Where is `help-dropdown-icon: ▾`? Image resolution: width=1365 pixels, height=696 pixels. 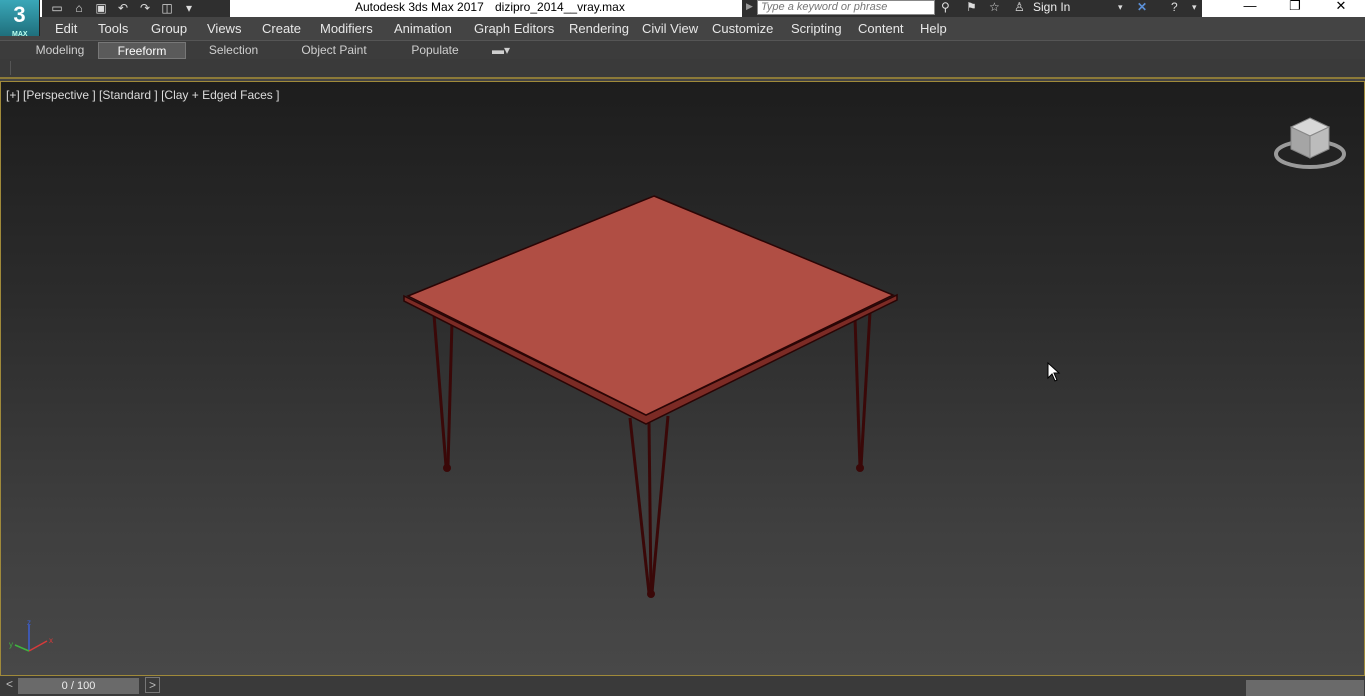 help-dropdown-icon: ▾ is located at coordinates (1194, 7).